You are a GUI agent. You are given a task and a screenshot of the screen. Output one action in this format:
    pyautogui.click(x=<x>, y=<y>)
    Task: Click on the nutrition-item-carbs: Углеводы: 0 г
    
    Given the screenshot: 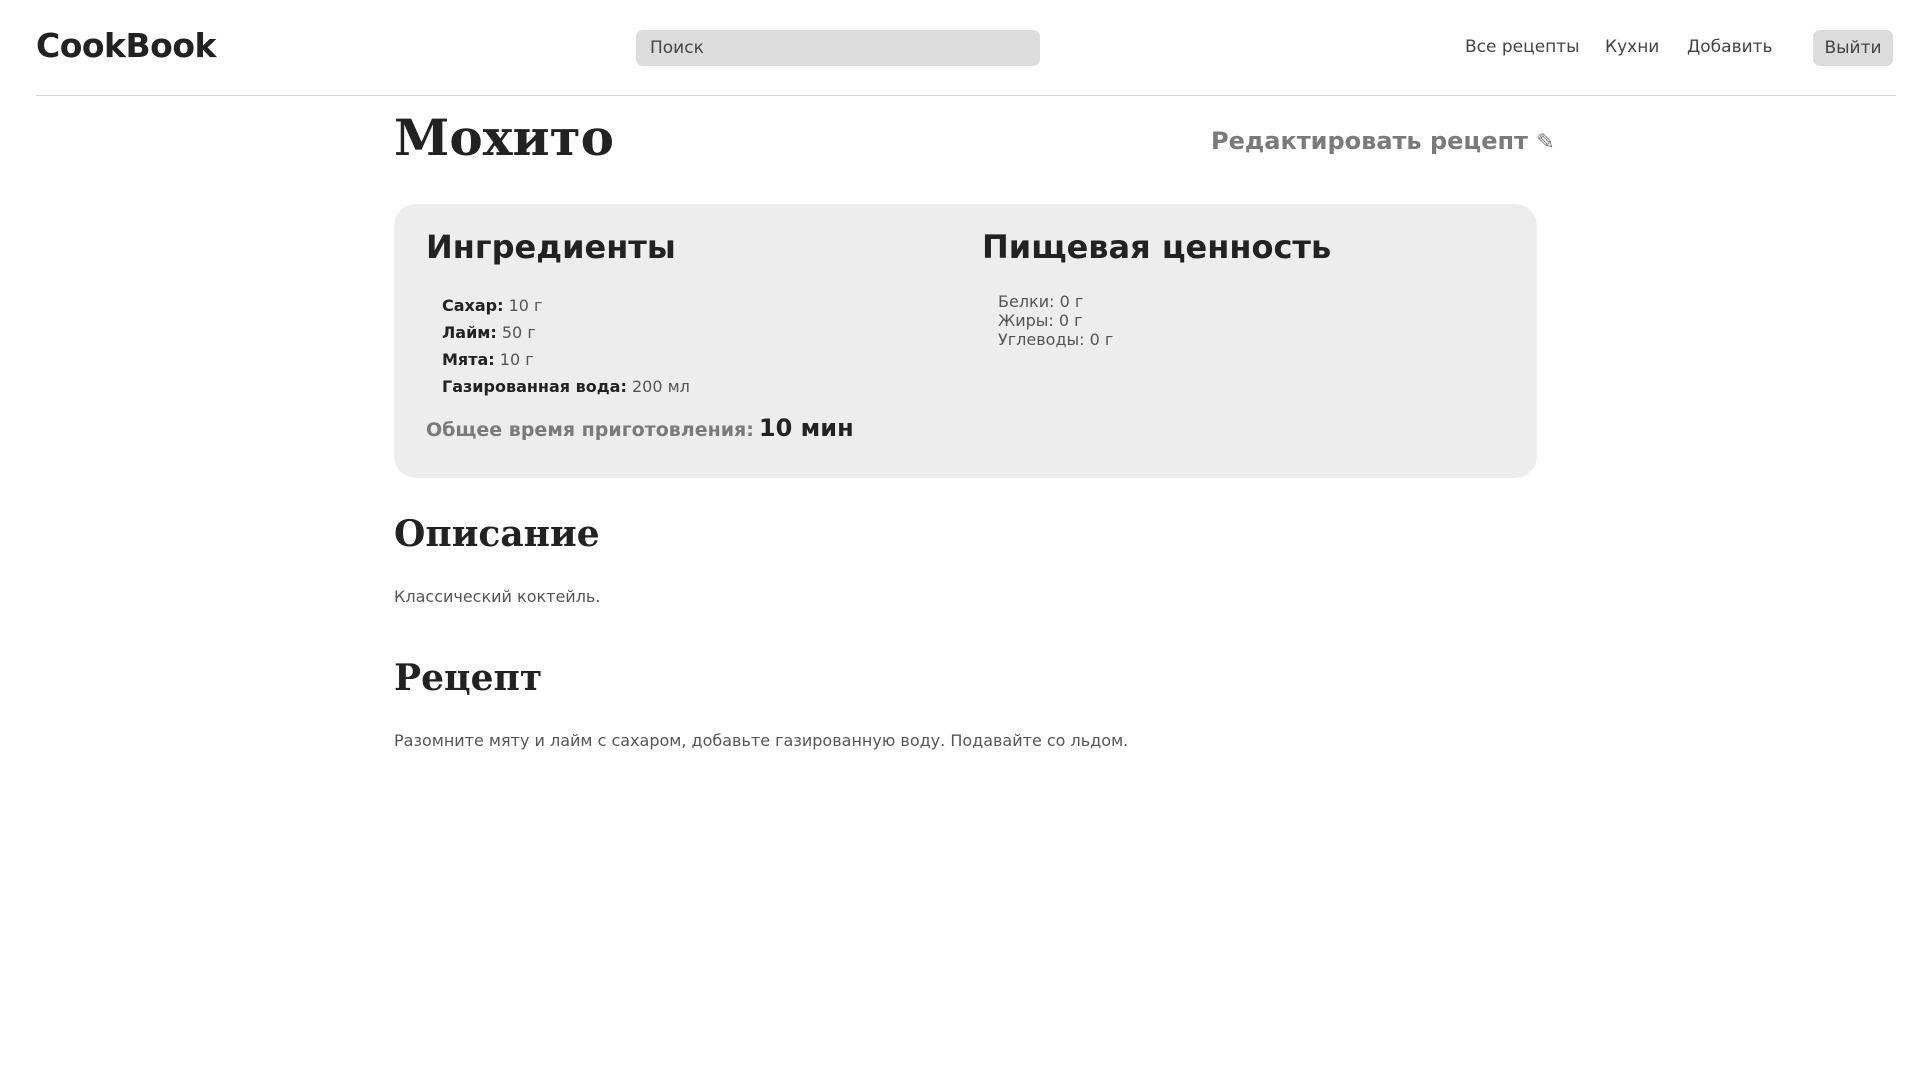 What is the action you would take?
    pyautogui.click(x=1056, y=339)
    